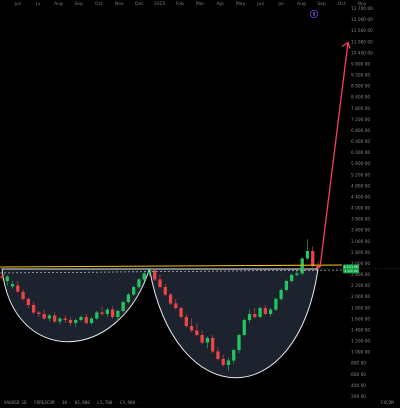 This screenshot has height=408, width=400. Describe the element at coordinates (360, 98) in the screenshot. I see `y-tick-label: 8 400 00` at that location.